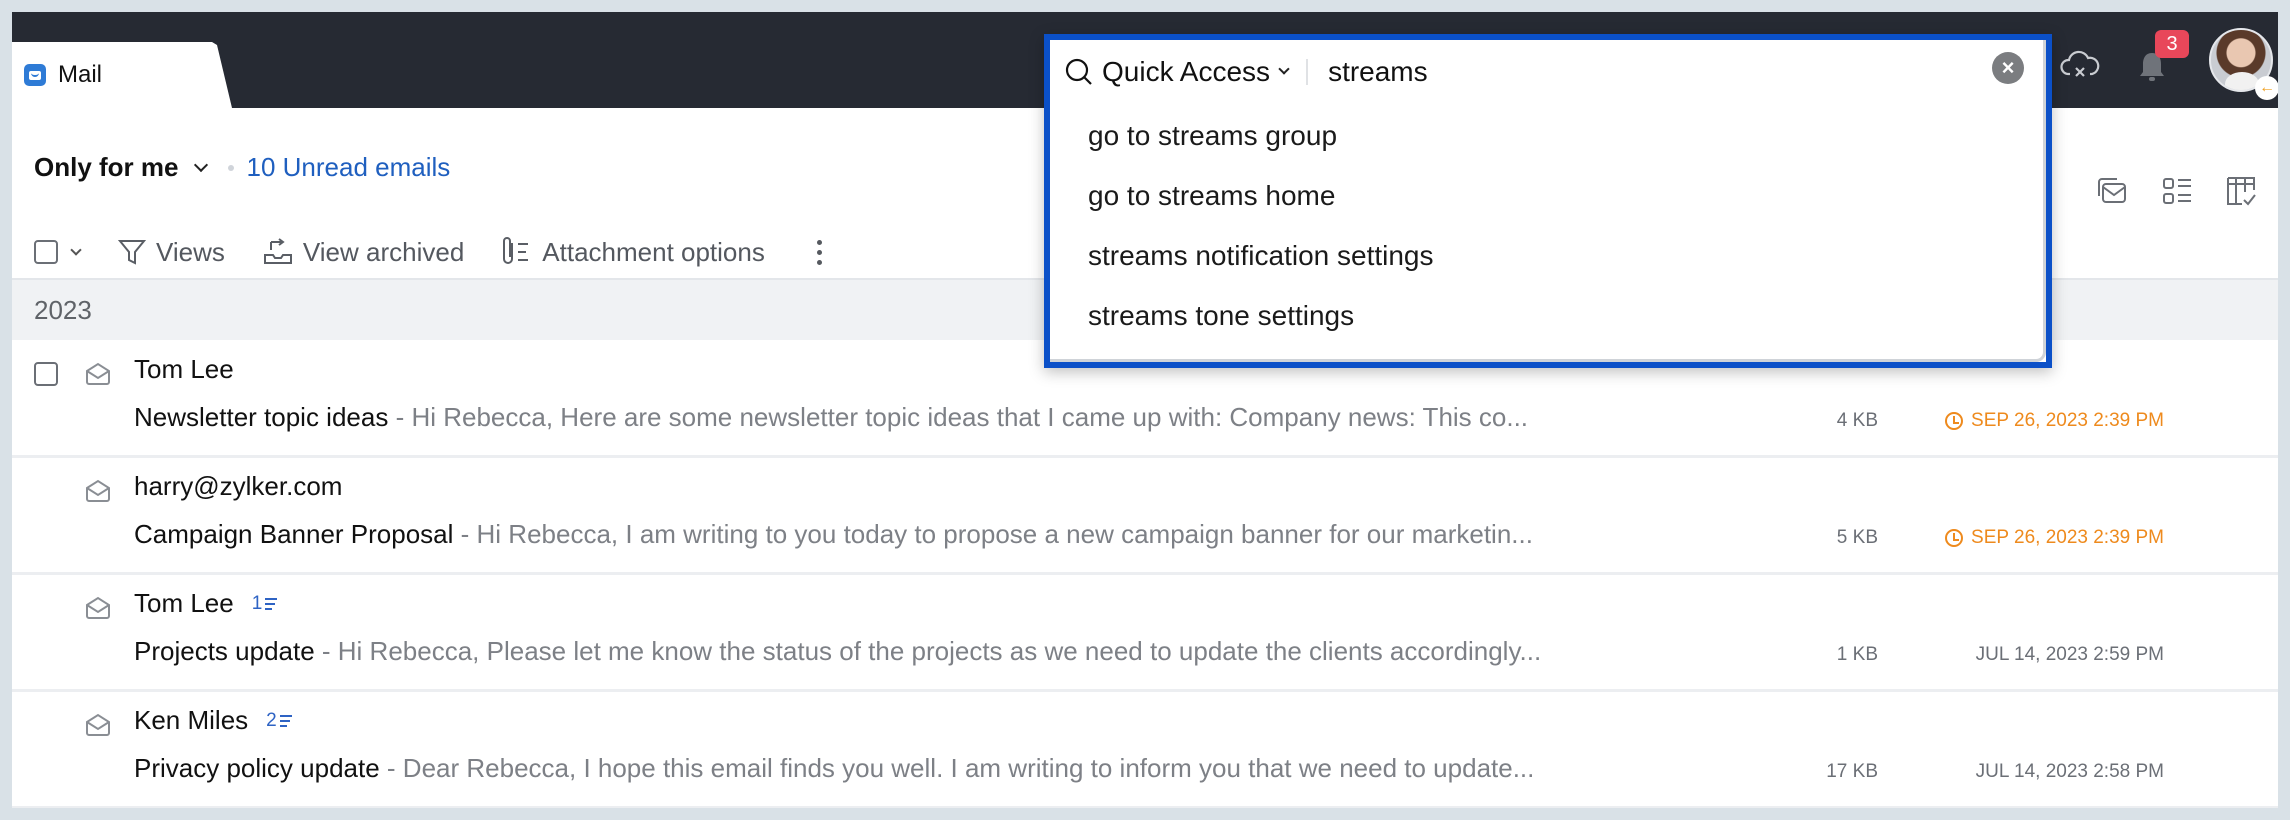 The height and width of the screenshot is (820, 2290). What do you see at coordinates (1857, 654) in the screenshot?
I see `email-size: 1 KB` at bounding box center [1857, 654].